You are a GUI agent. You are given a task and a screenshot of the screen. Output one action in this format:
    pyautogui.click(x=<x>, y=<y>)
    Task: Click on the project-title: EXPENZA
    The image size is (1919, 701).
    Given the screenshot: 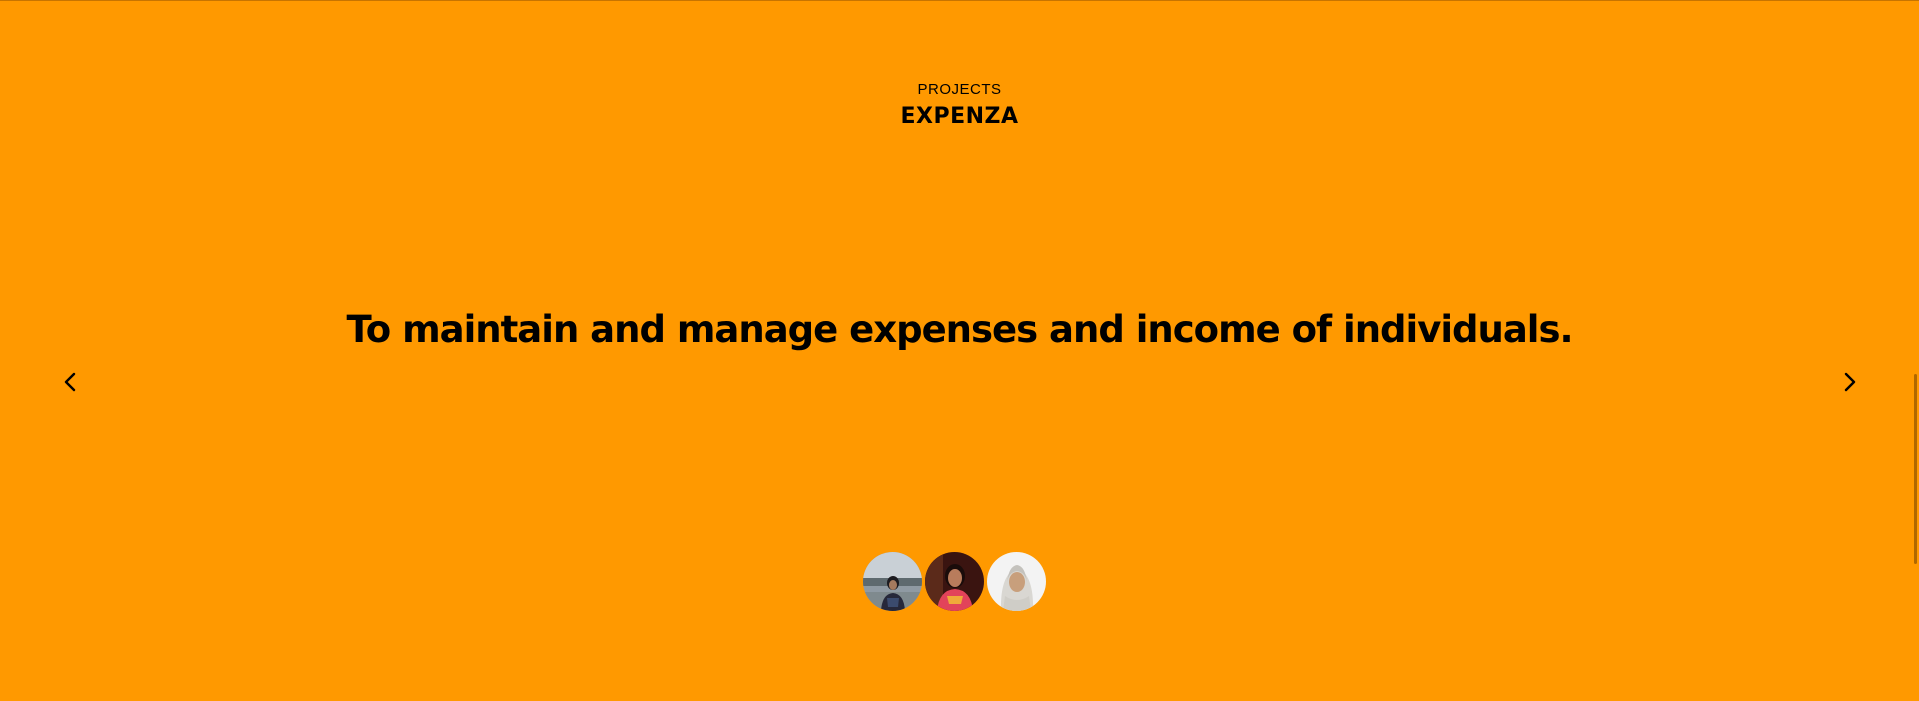 What is the action you would take?
    pyautogui.click(x=959, y=116)
    